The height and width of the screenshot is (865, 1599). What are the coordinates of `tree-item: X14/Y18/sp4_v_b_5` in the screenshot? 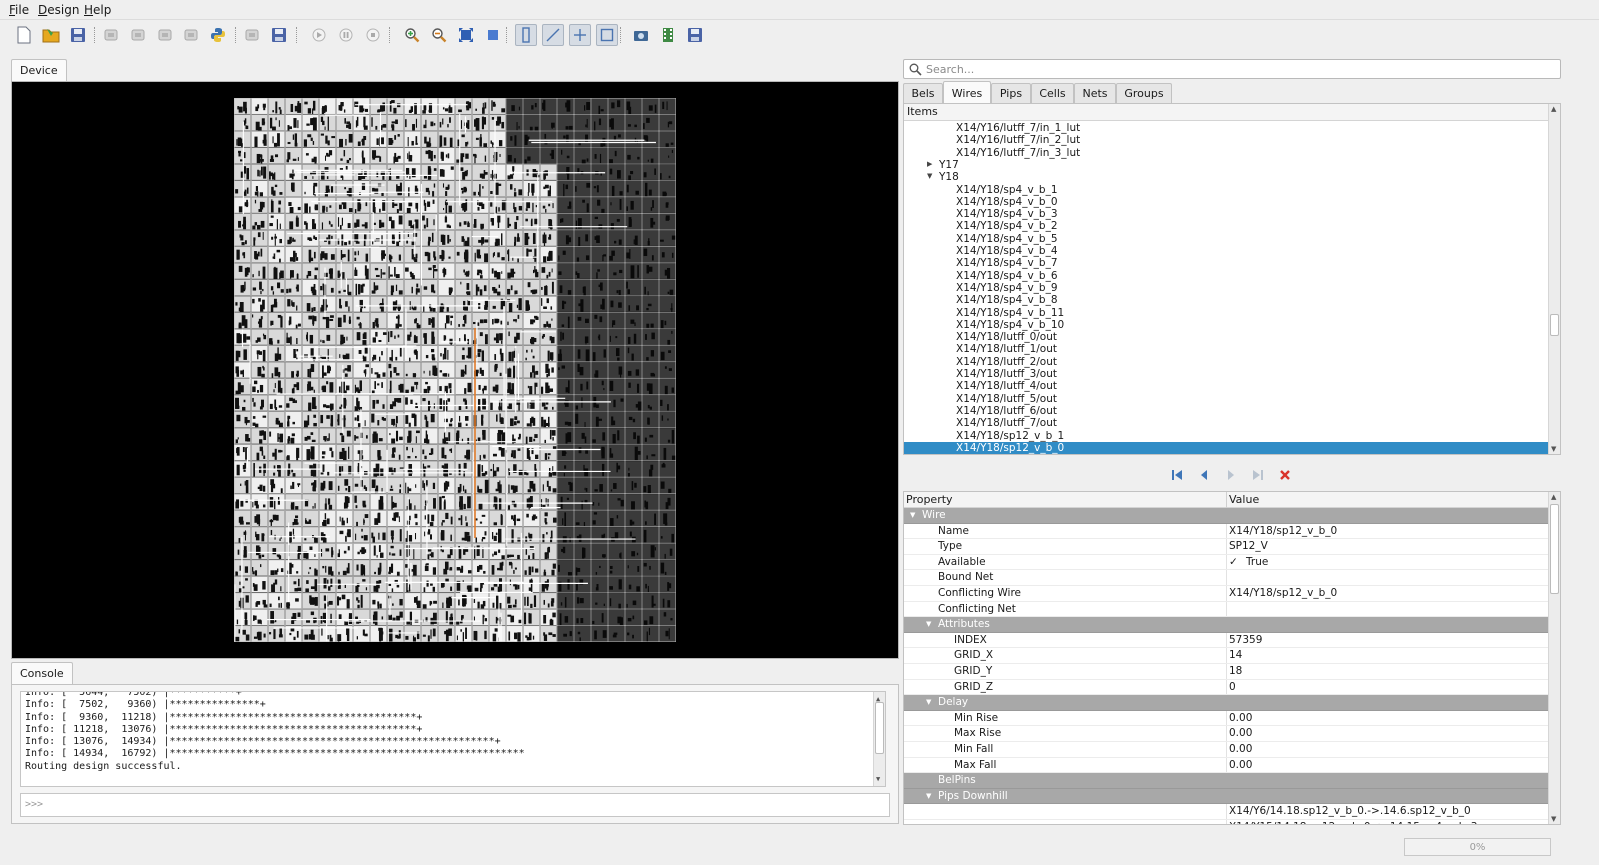 It's located at (1007, 239).